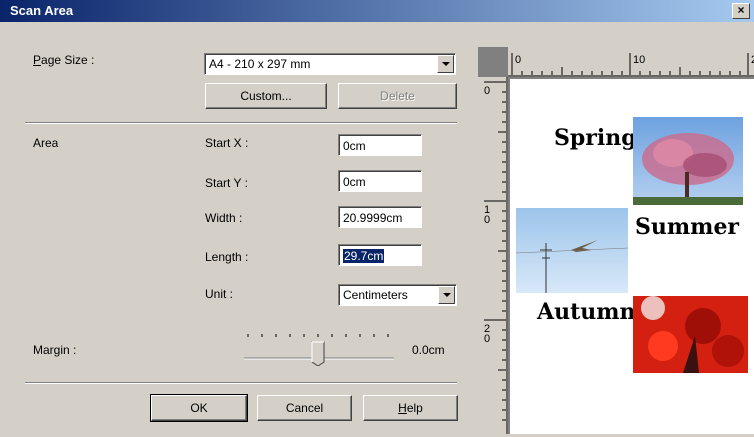 The width and height of the screenshot is (754, 437). What do you see at coordinates (46, 143) in the screenshot?
I see `area-label: Area` at bounding box center [46, 143].